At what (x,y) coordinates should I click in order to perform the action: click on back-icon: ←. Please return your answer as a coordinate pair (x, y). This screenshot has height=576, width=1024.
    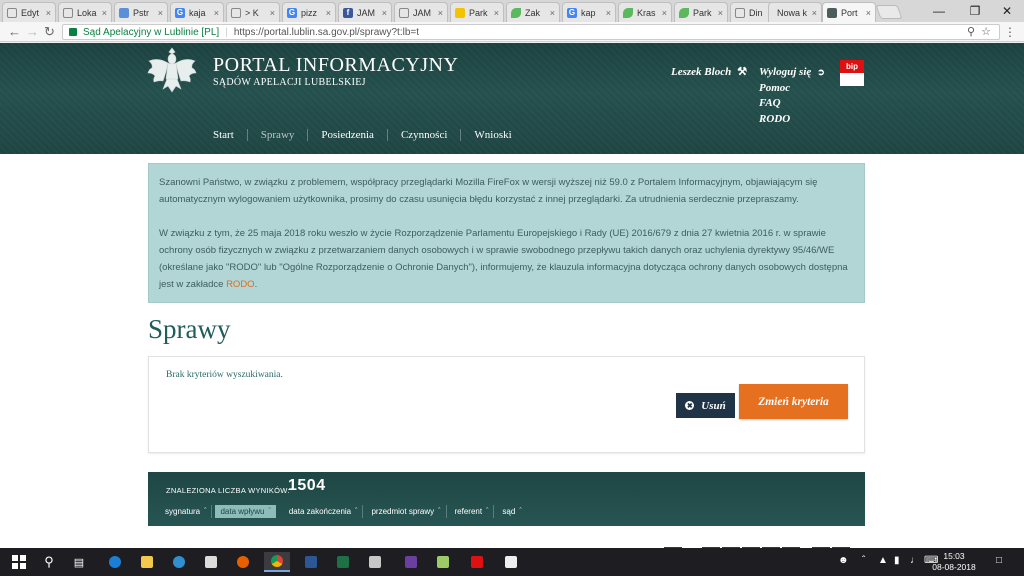
    Looking at the image, I should click on (14, 31).